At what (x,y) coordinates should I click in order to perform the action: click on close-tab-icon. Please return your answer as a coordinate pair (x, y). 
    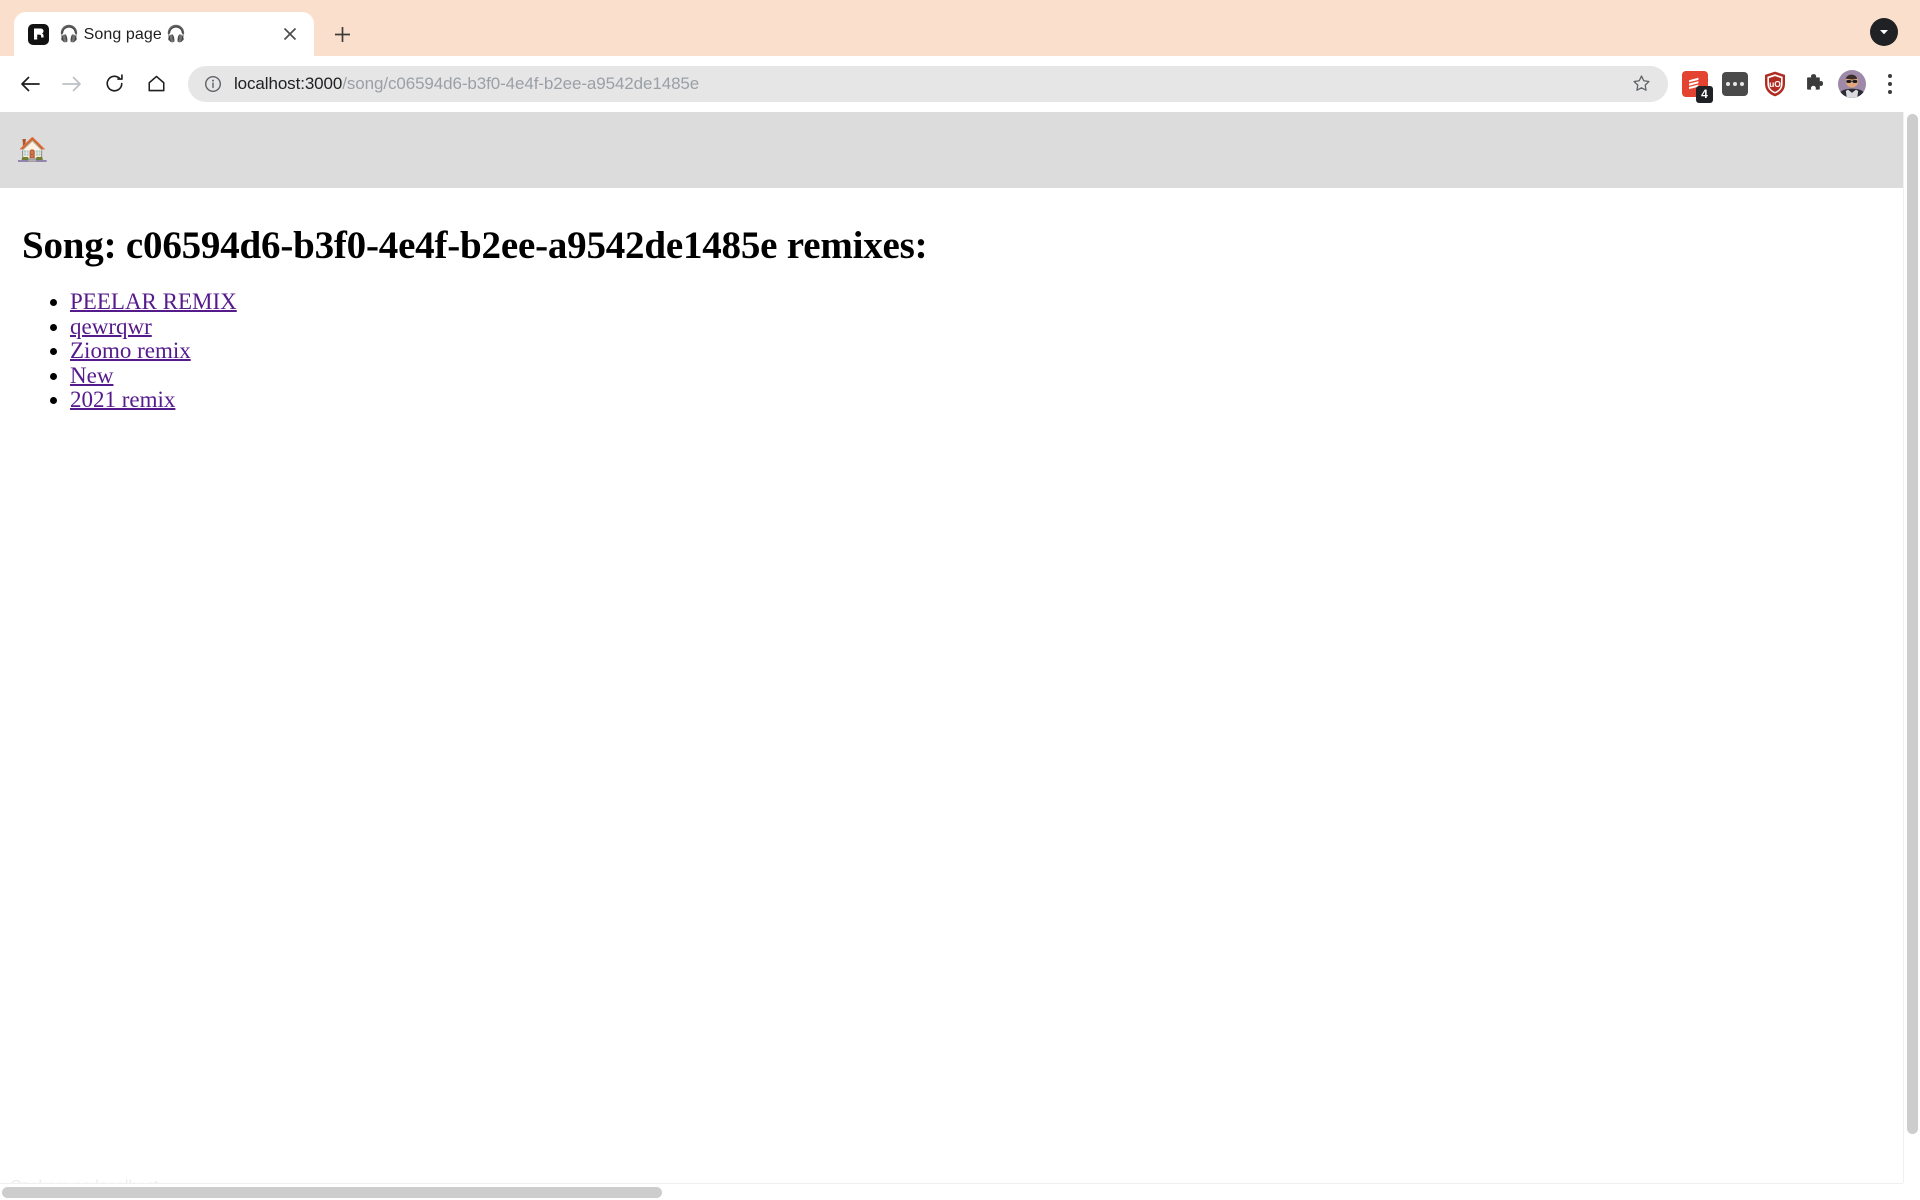
    Looking at the image, I should click on (290, 34).